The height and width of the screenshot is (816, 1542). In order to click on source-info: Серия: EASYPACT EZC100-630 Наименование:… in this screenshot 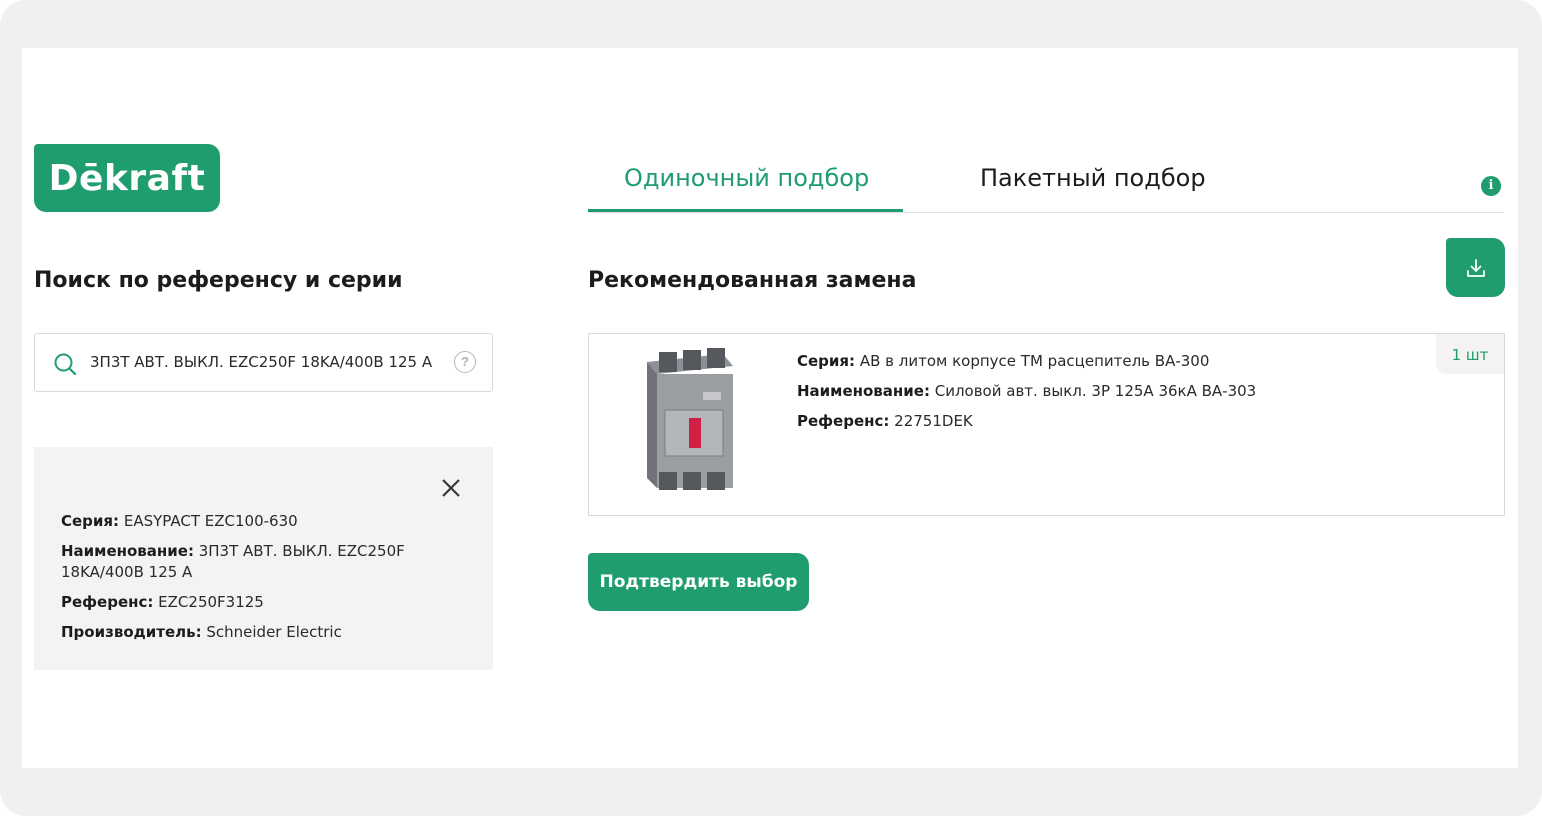, I will do `click(246, 581)`.